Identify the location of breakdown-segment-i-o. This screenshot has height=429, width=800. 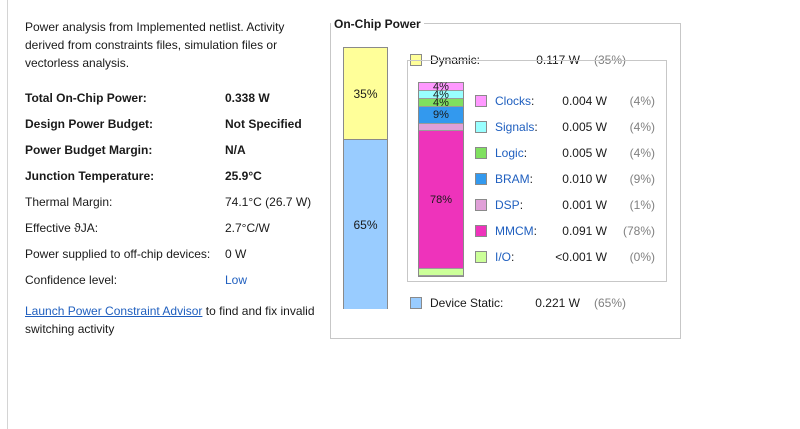
(441, 272).